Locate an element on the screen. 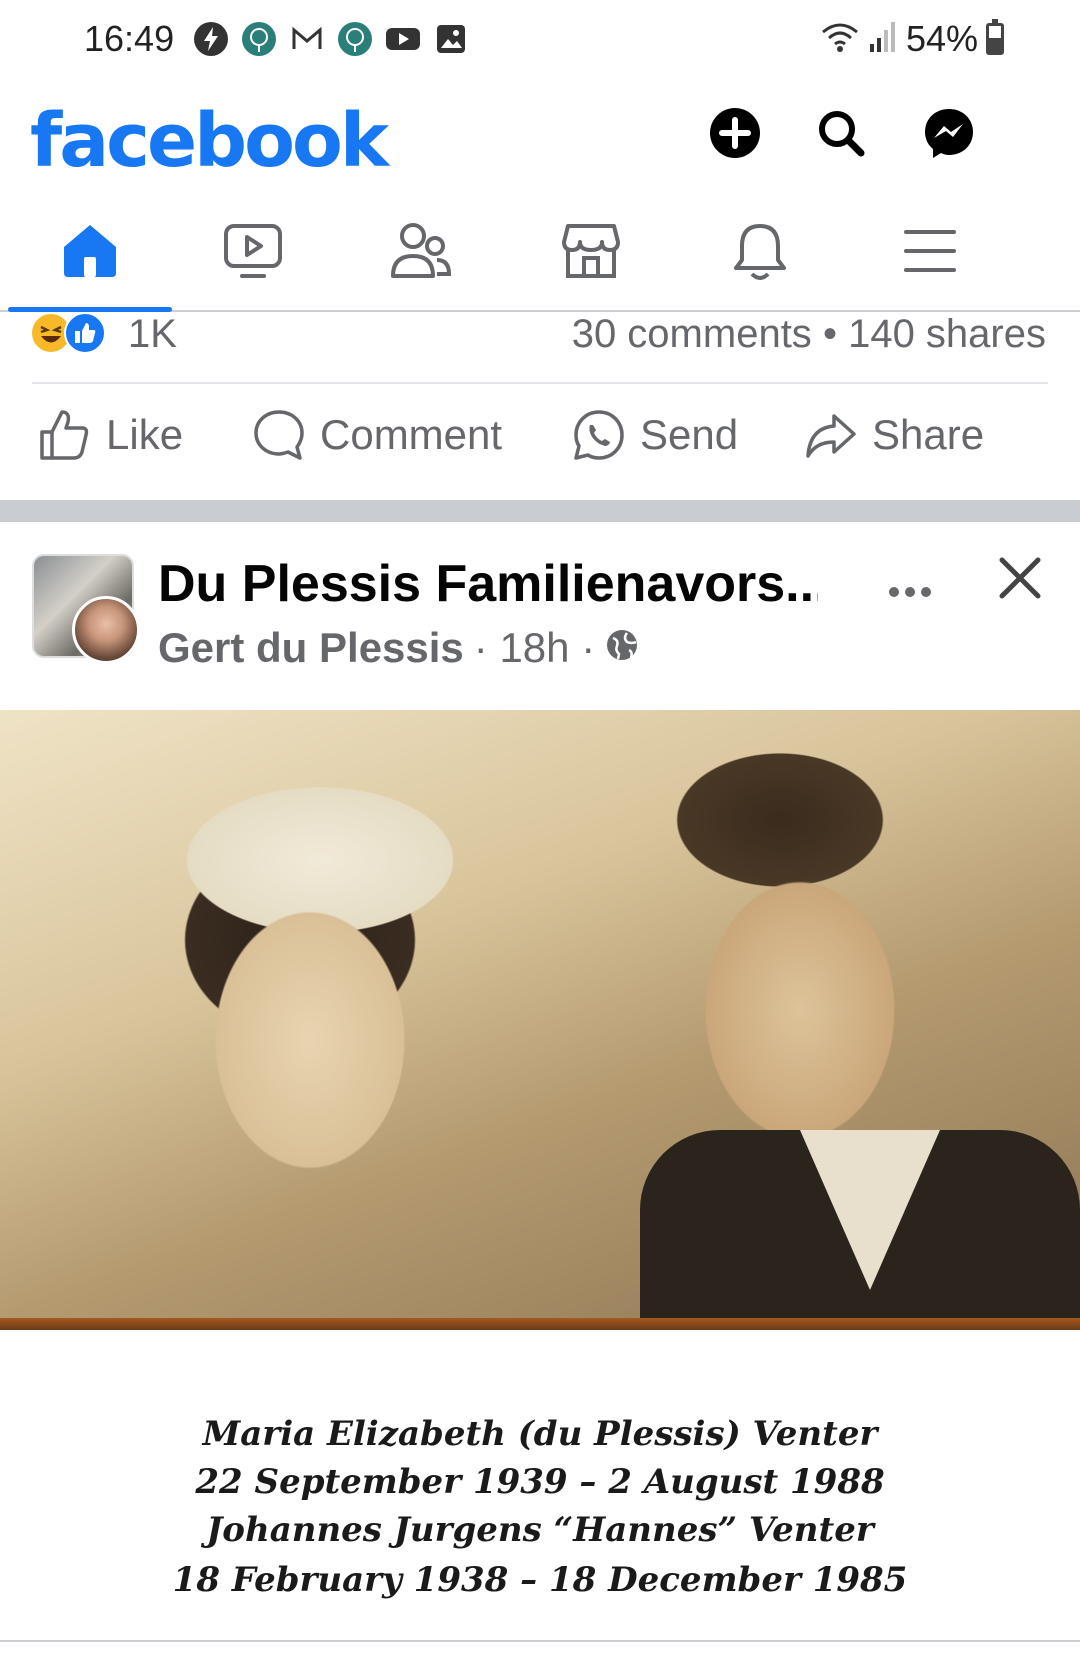 The height and width of the screenshot is (1670, 1080). comment-button: Comment is located at coordinates (377, 435).